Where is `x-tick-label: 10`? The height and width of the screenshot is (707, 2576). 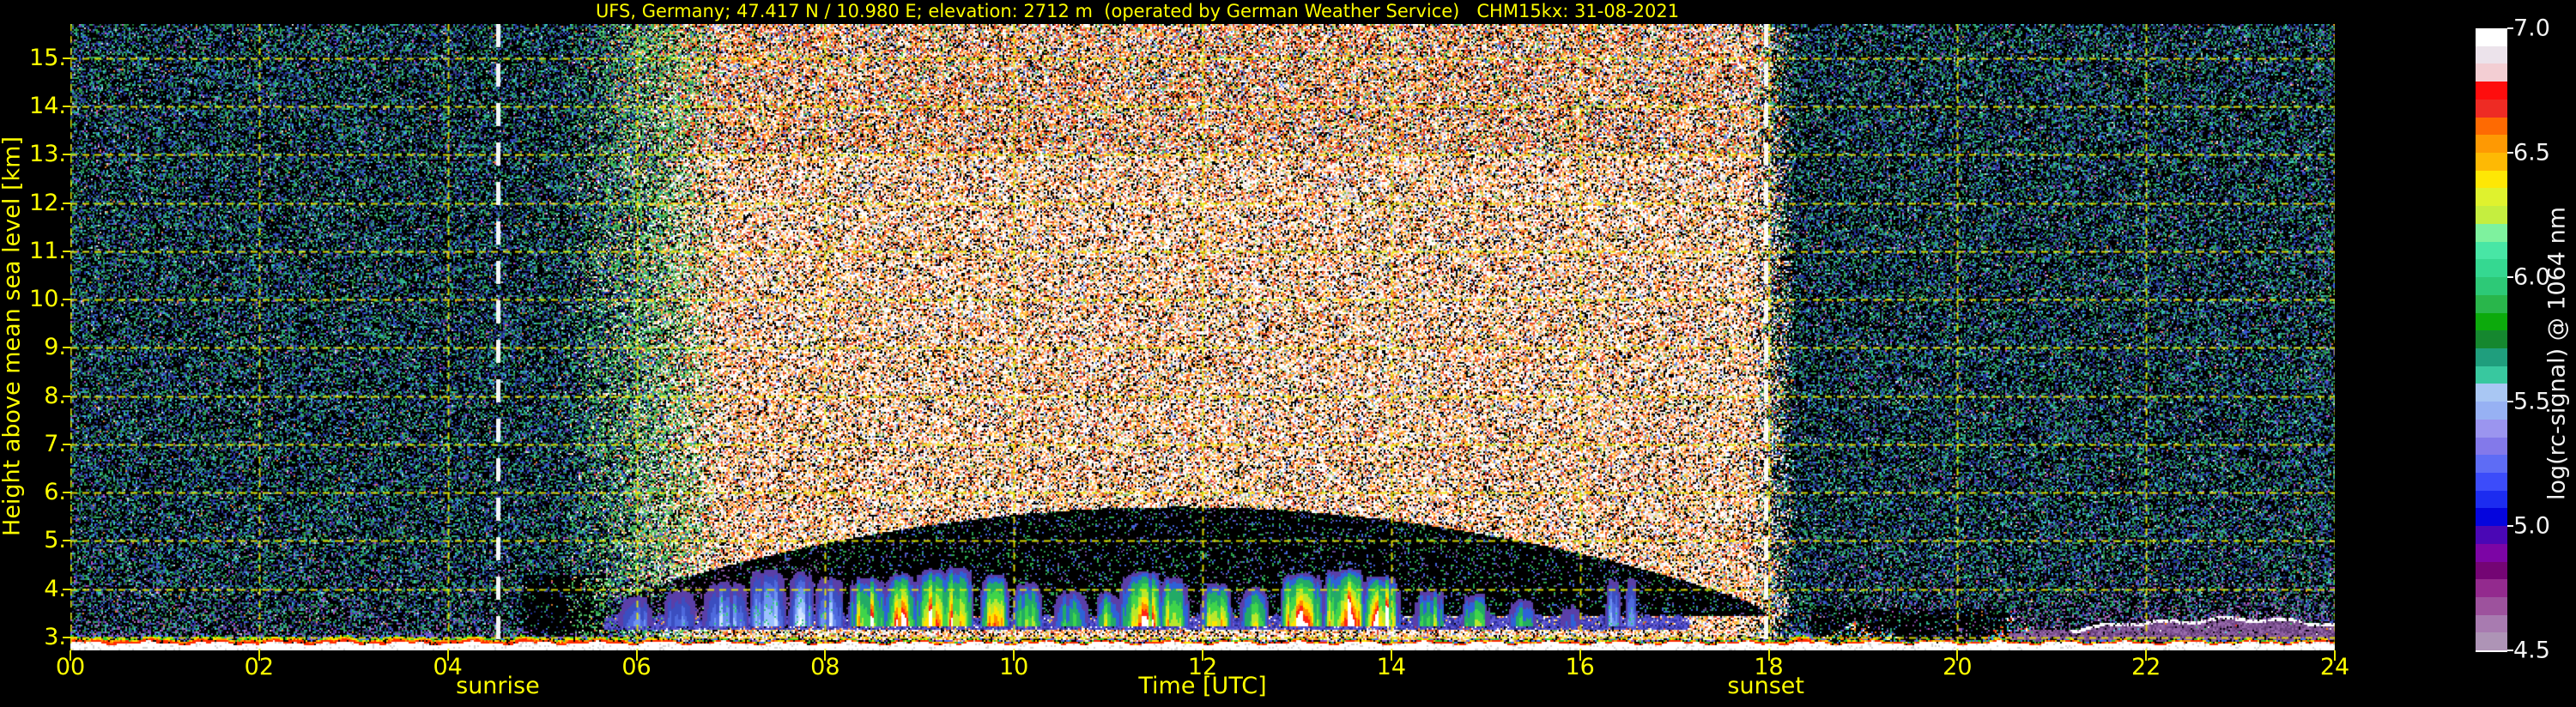 x-tick-label: 10 is located at coordinates (1013, 667).